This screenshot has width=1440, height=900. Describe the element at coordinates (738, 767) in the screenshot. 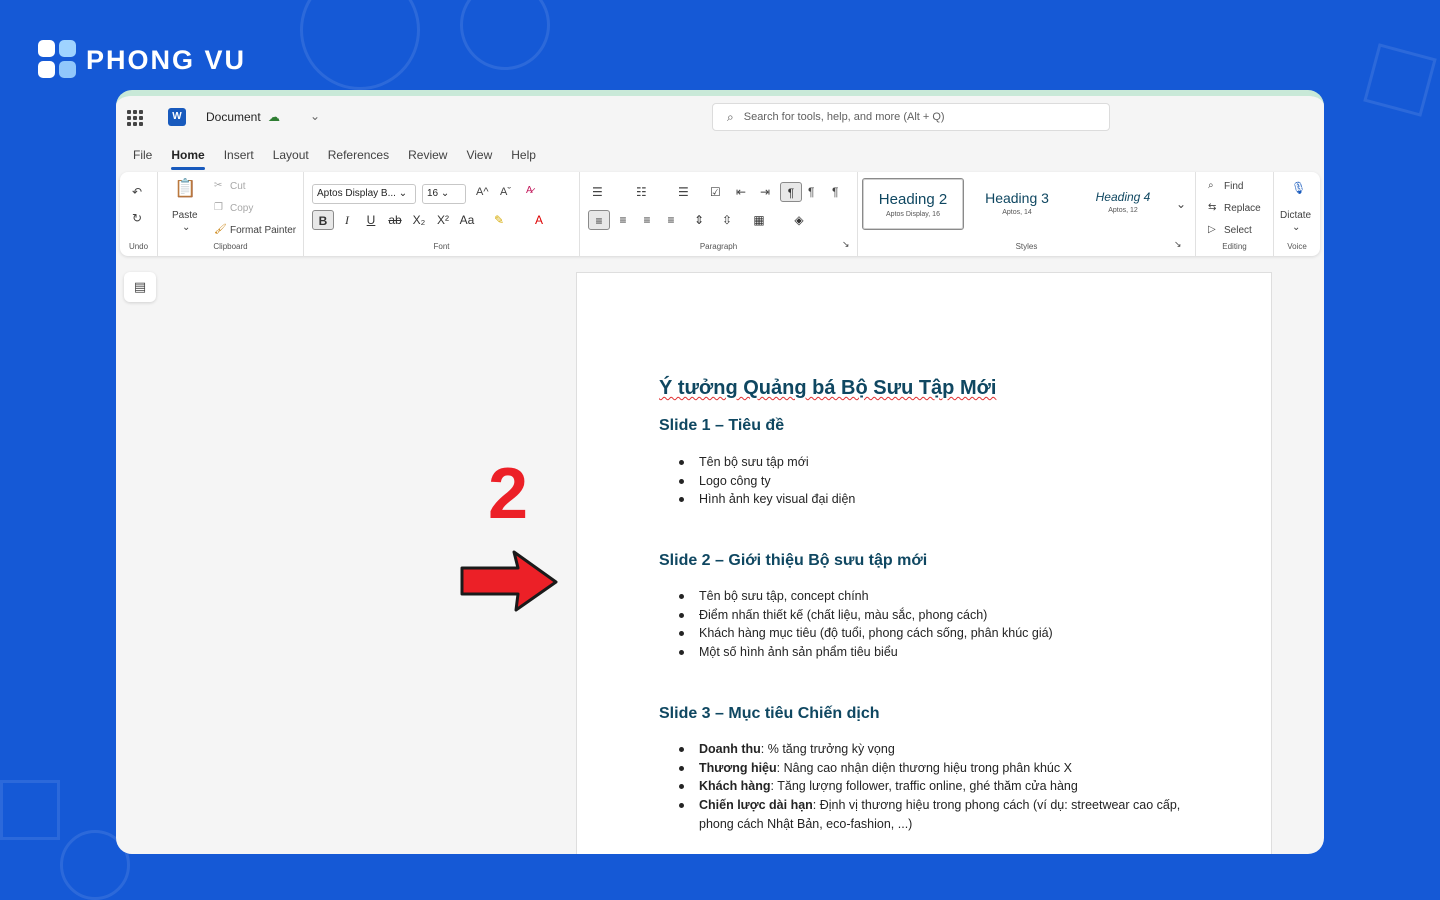

I see `list-item-bold: Thương hiệu` at that location.